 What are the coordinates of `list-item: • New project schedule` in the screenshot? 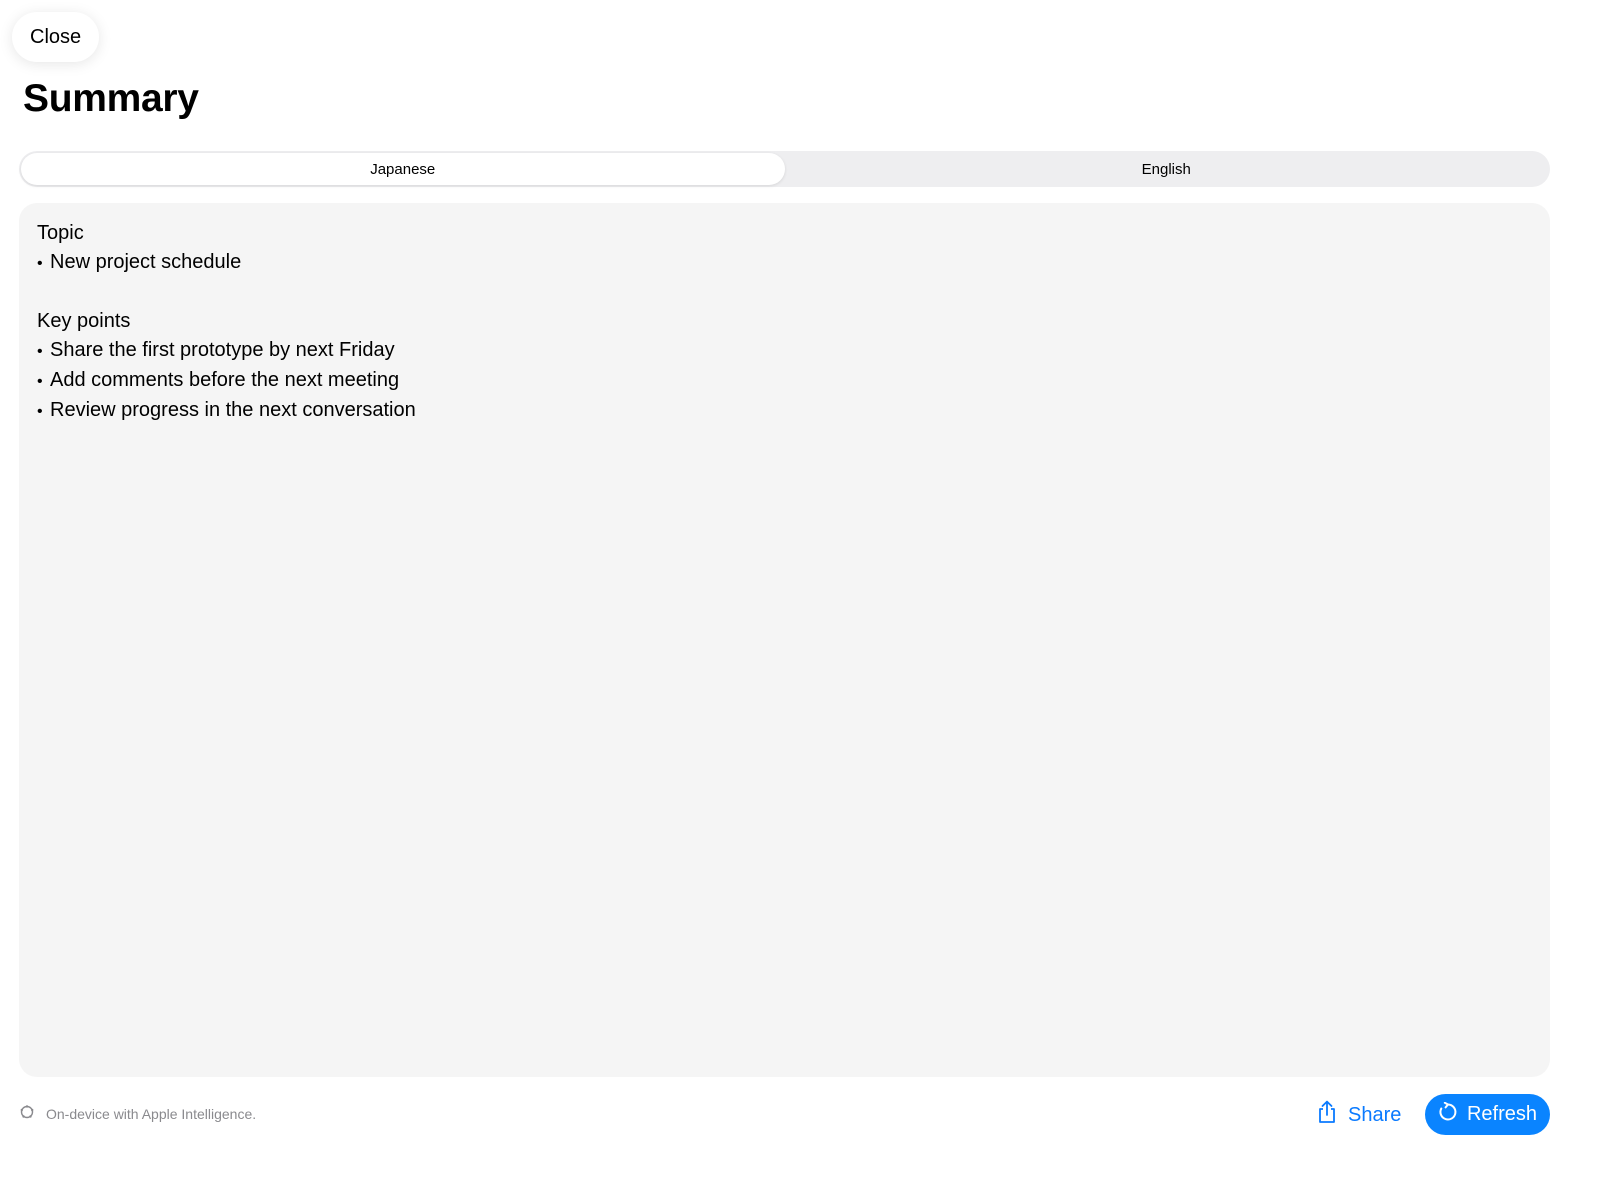 It's located at (139, 262).